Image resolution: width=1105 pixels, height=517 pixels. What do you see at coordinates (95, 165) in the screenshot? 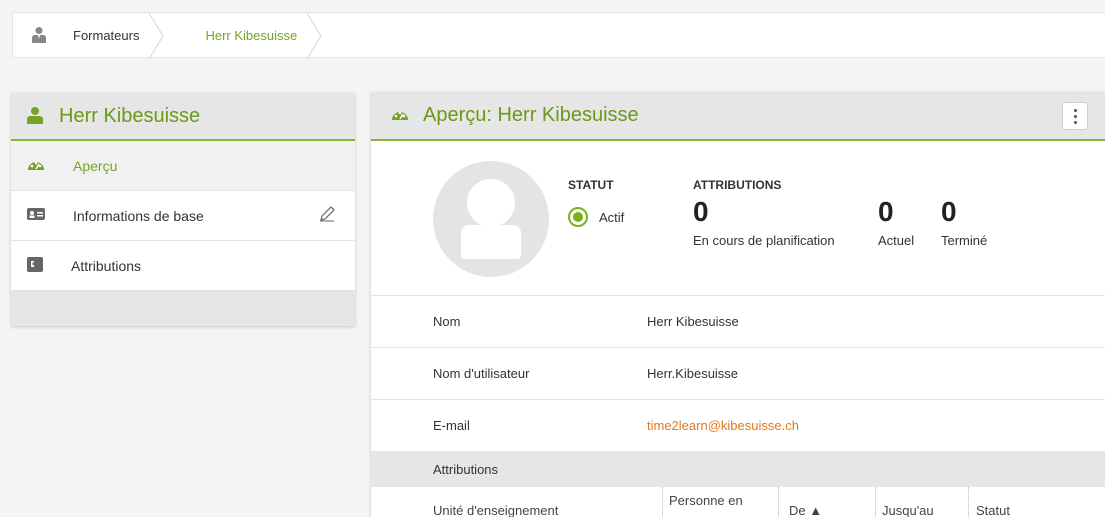
I see `sidebar-item-label: Aperçu` at bounding box center [95, 165].